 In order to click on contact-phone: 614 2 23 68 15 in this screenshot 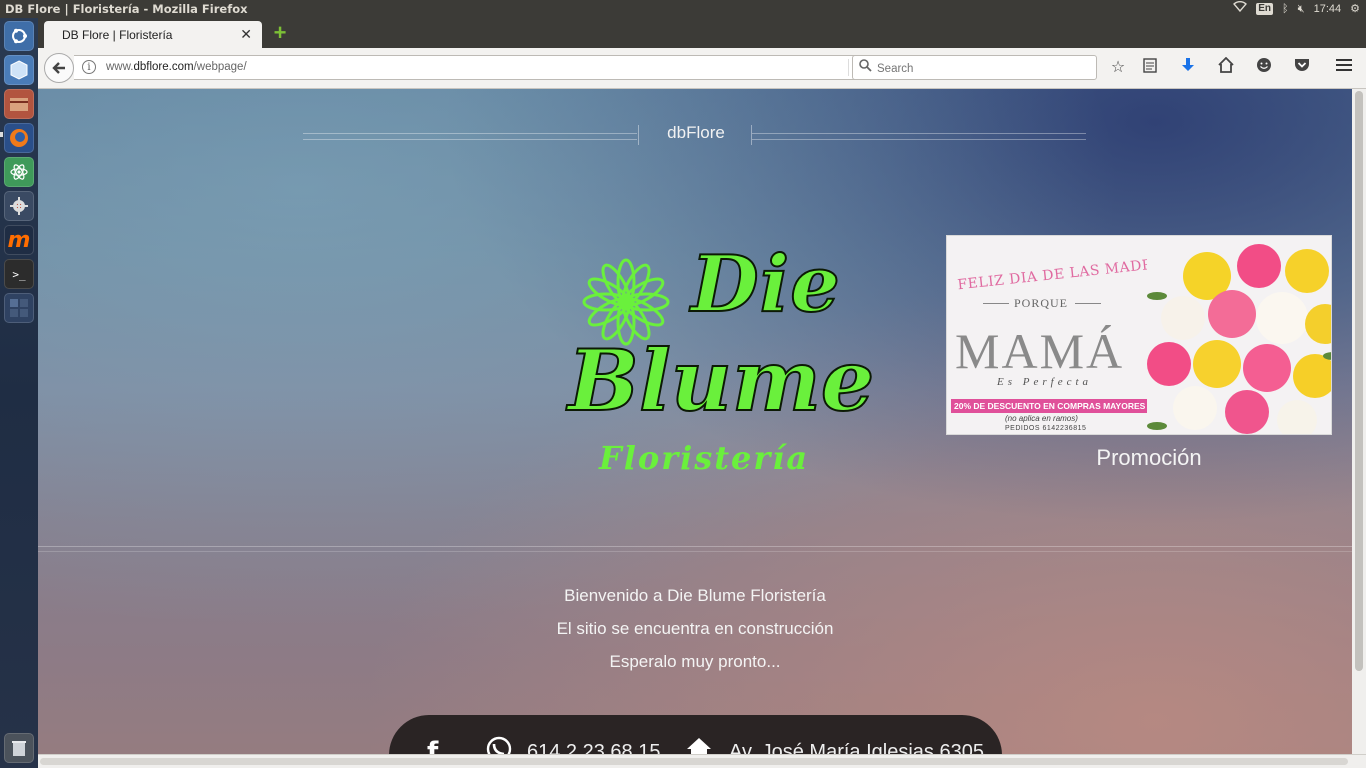, I will do `click(593, 747)`.